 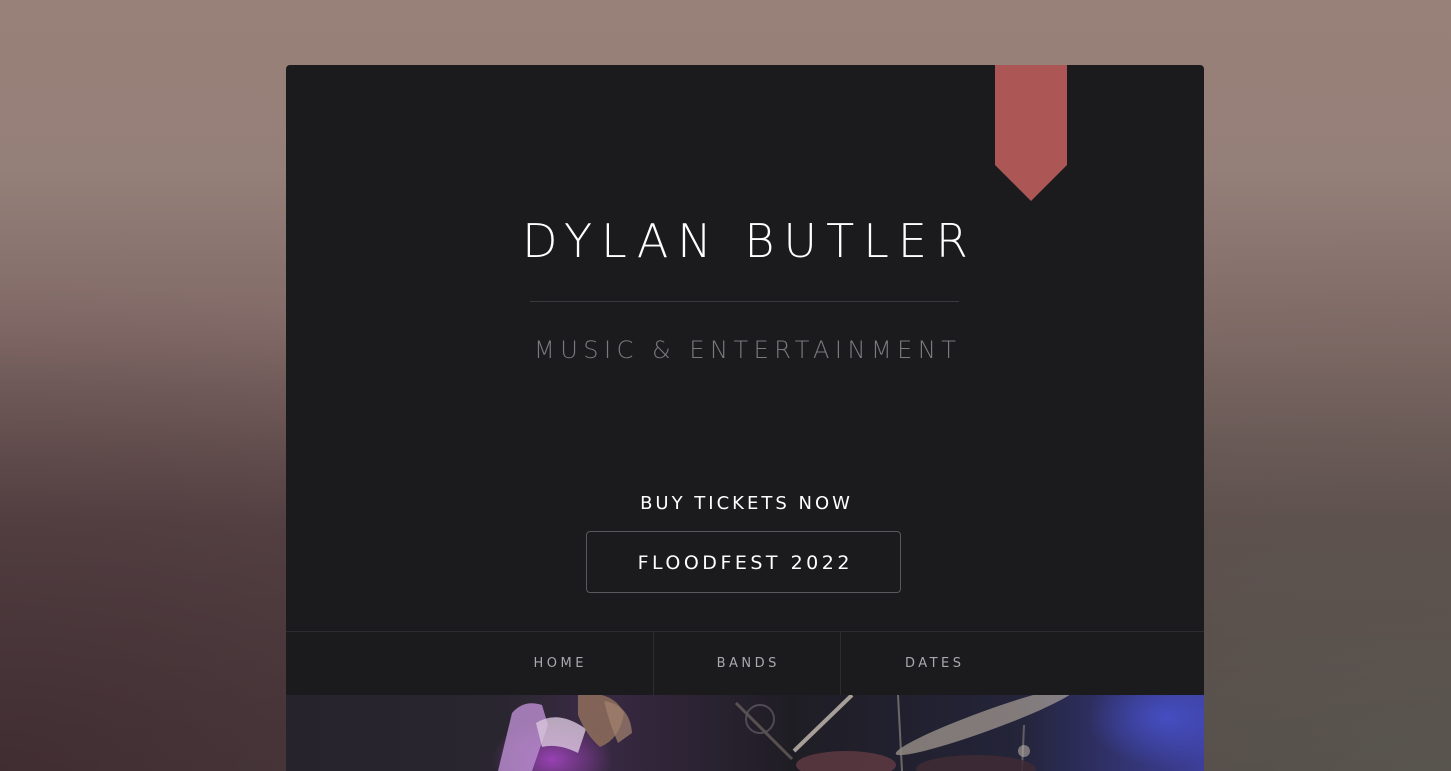 What do you see at coordinates (787, 733) in the screenshot?
I see `hero-photo-illustration` at bounding box center [787, 733].